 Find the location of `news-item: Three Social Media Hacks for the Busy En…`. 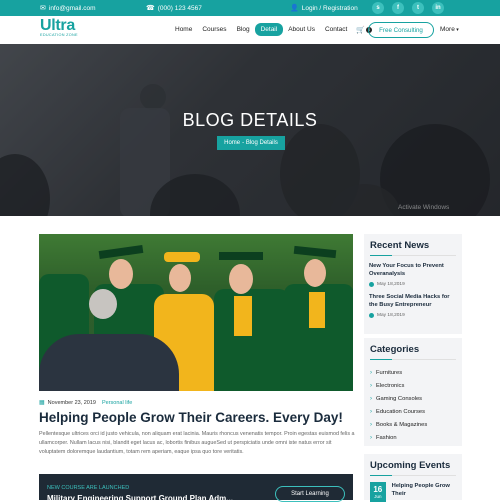

news-item: Three Social Media Hacks for the Busy En… is located at coordinates (413, 308).